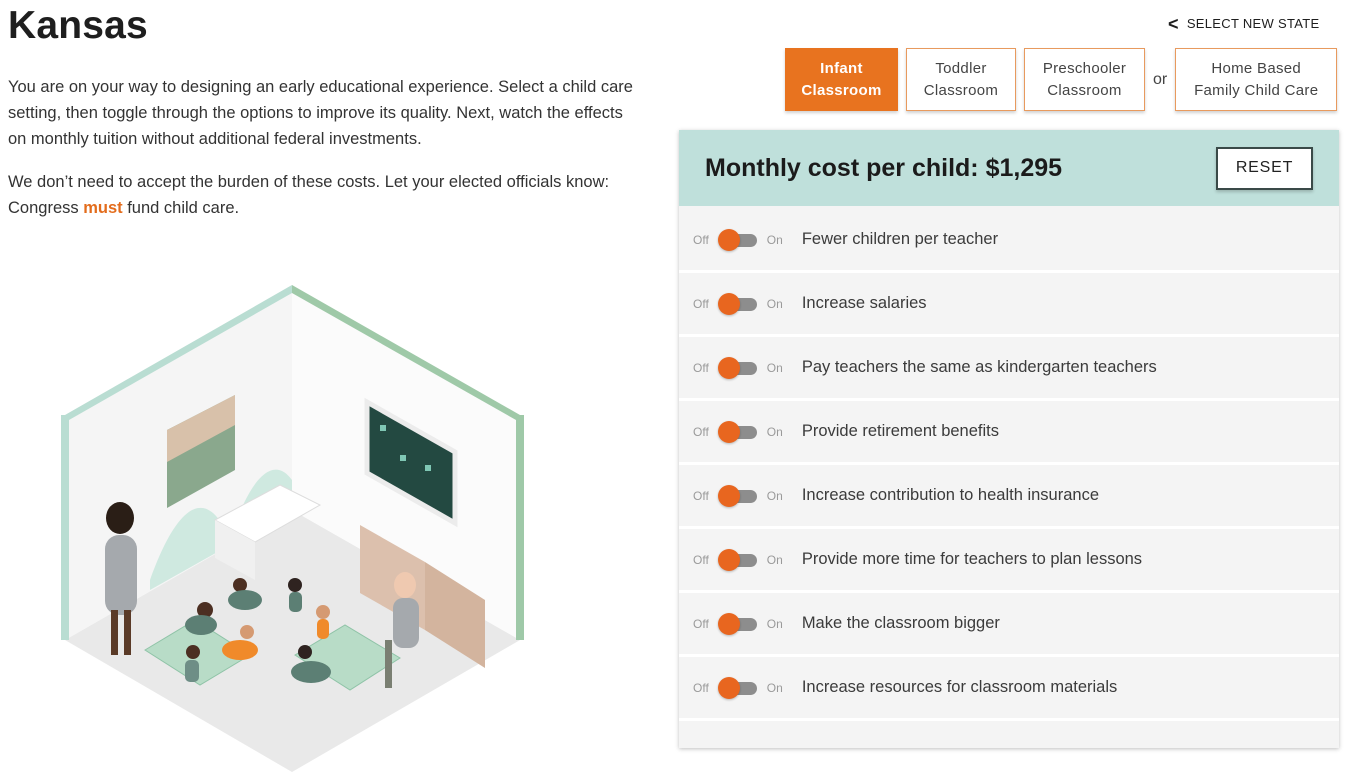 The height and width of the screenshot is (777, 1372). I want to click on tab-preschooler-classroom: Preschooler Classroom, so click(1084, 79).